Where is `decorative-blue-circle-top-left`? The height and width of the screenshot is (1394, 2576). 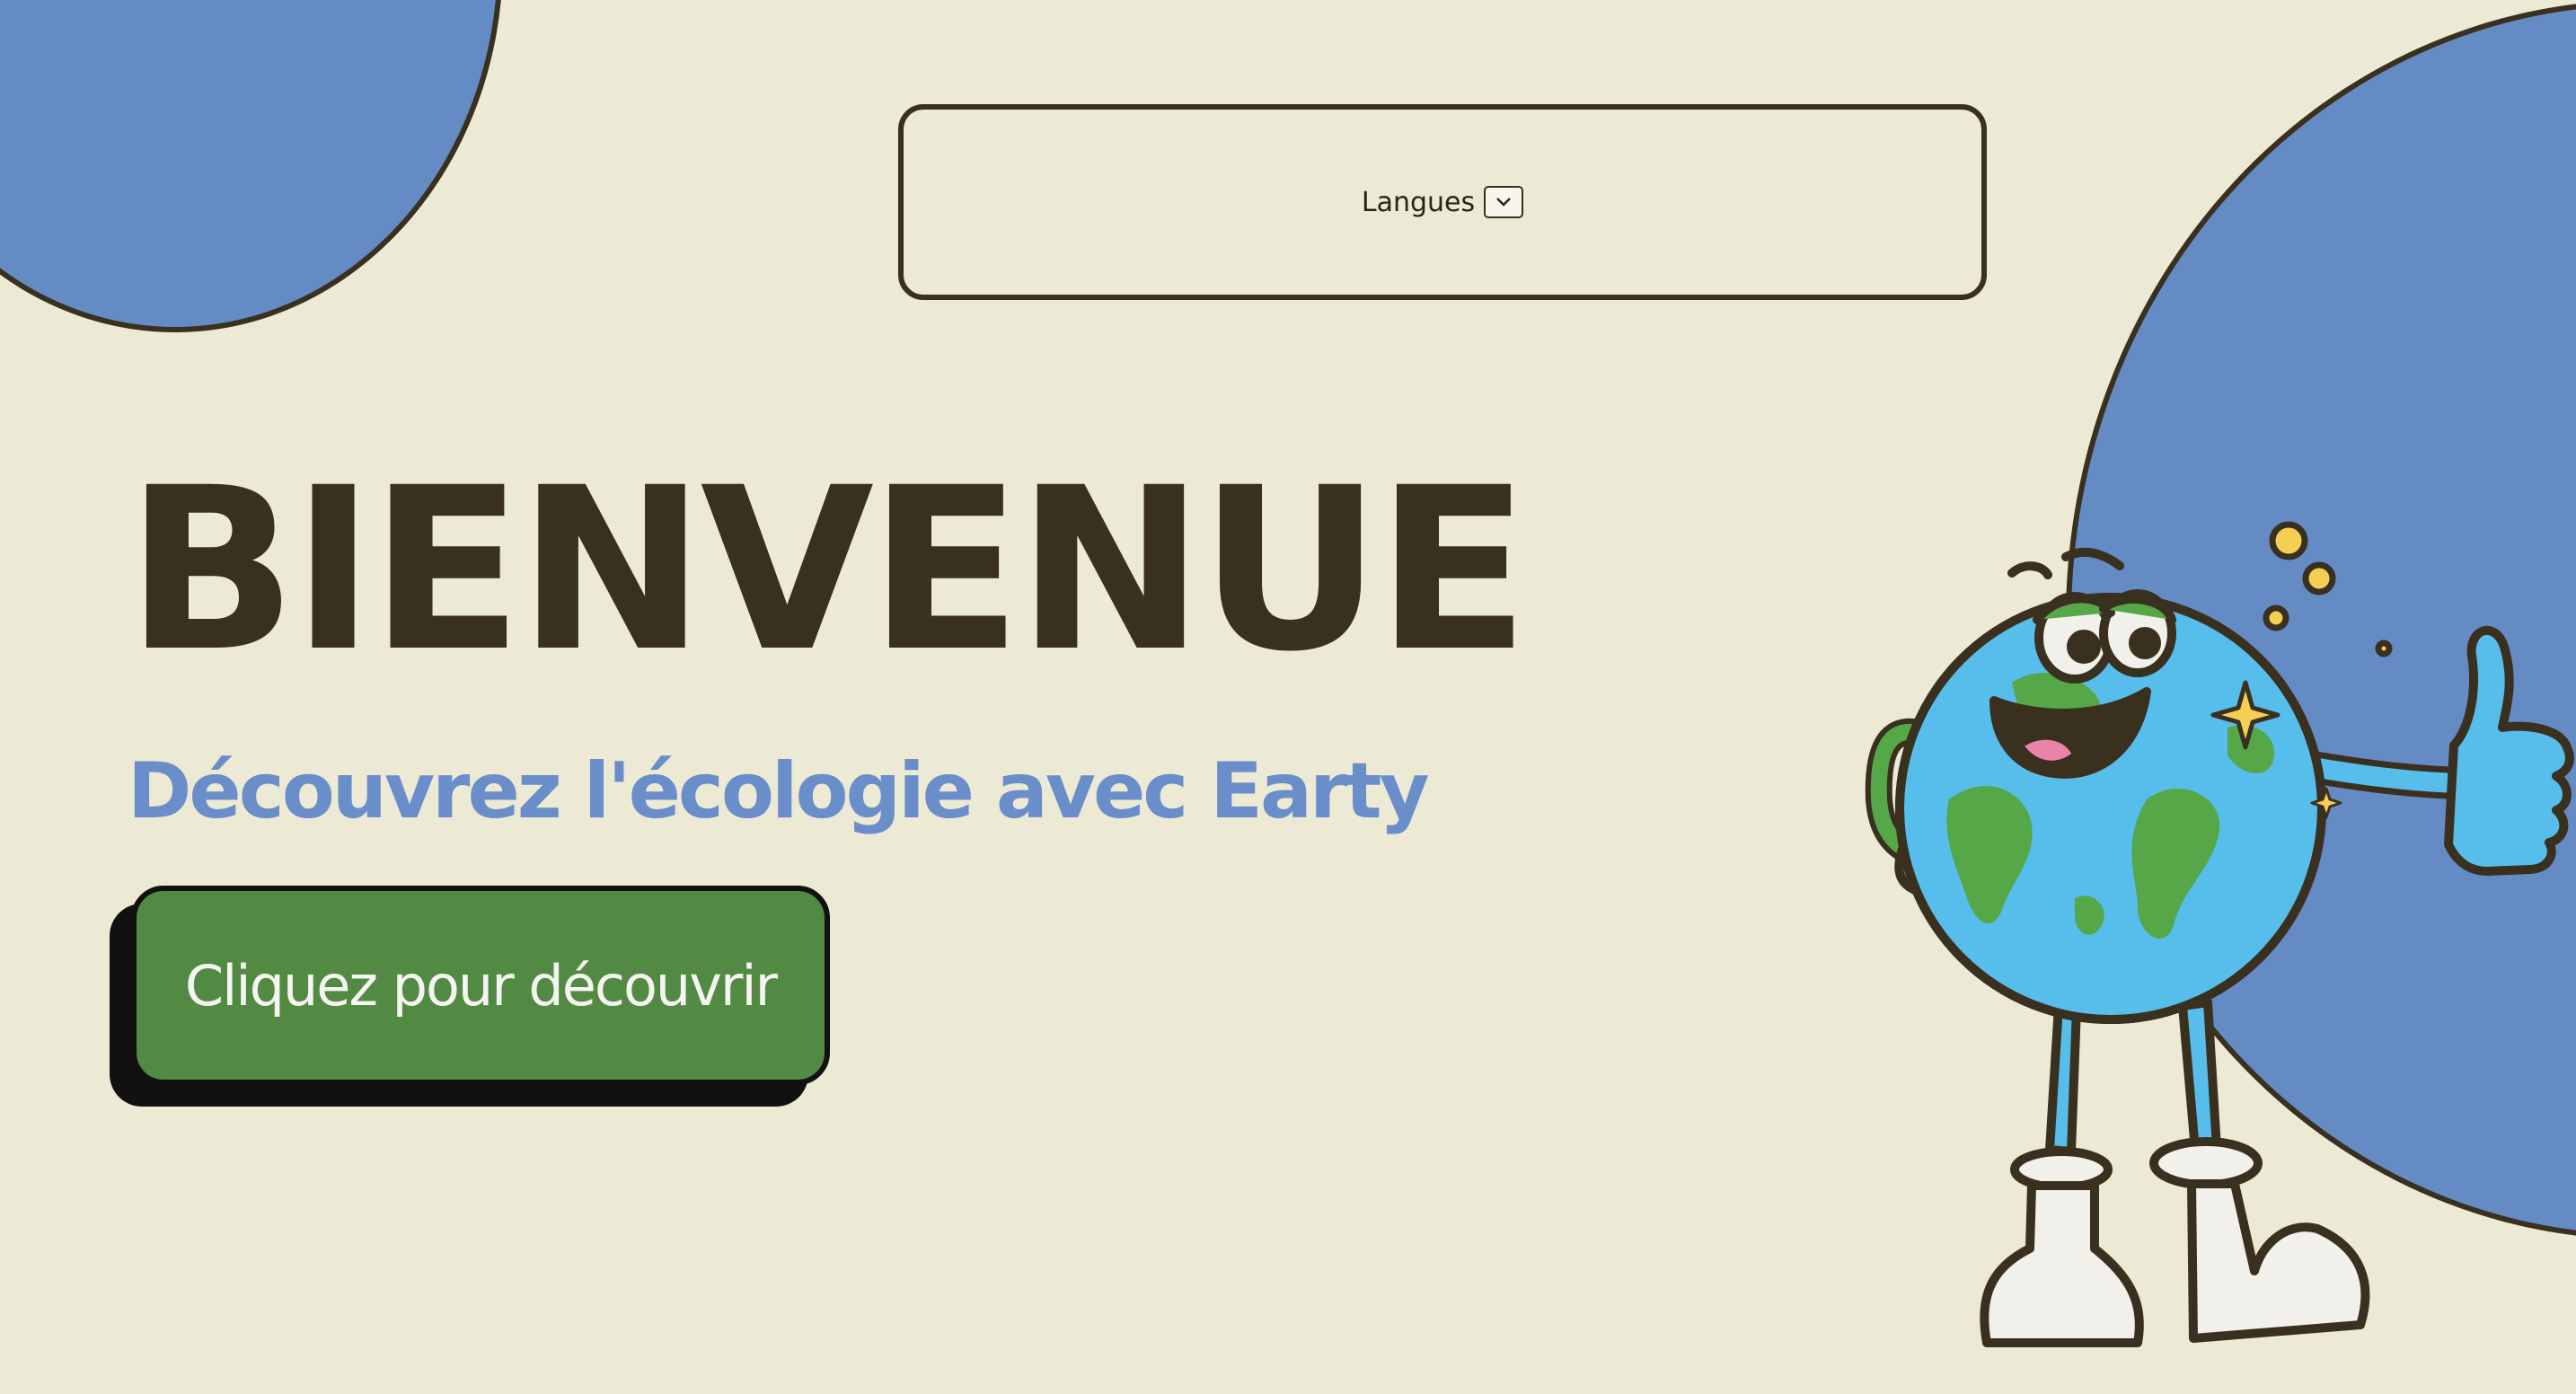 decorative-blue-circle-top-left is located at coordinates (251, 166).